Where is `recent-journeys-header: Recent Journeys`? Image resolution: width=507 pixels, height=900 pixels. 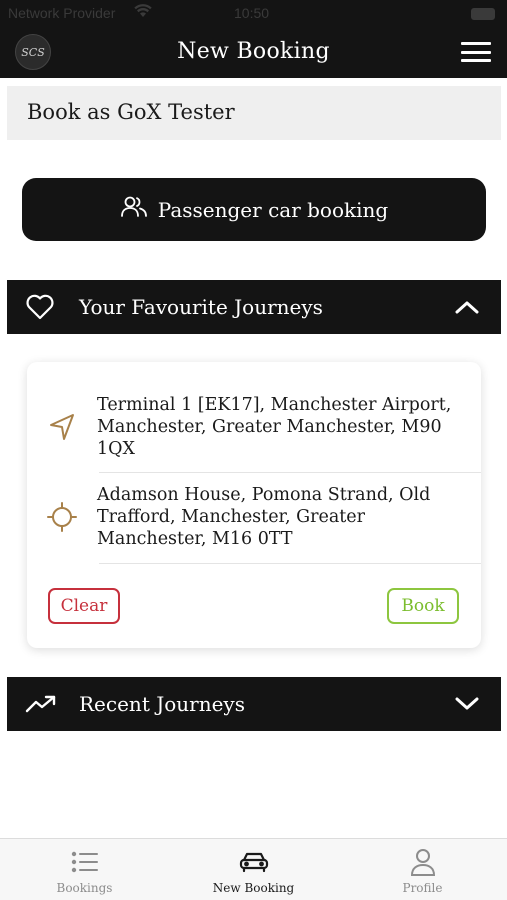
recent-journeys-header: Recent Journeys is located at coordinates (254, 704).